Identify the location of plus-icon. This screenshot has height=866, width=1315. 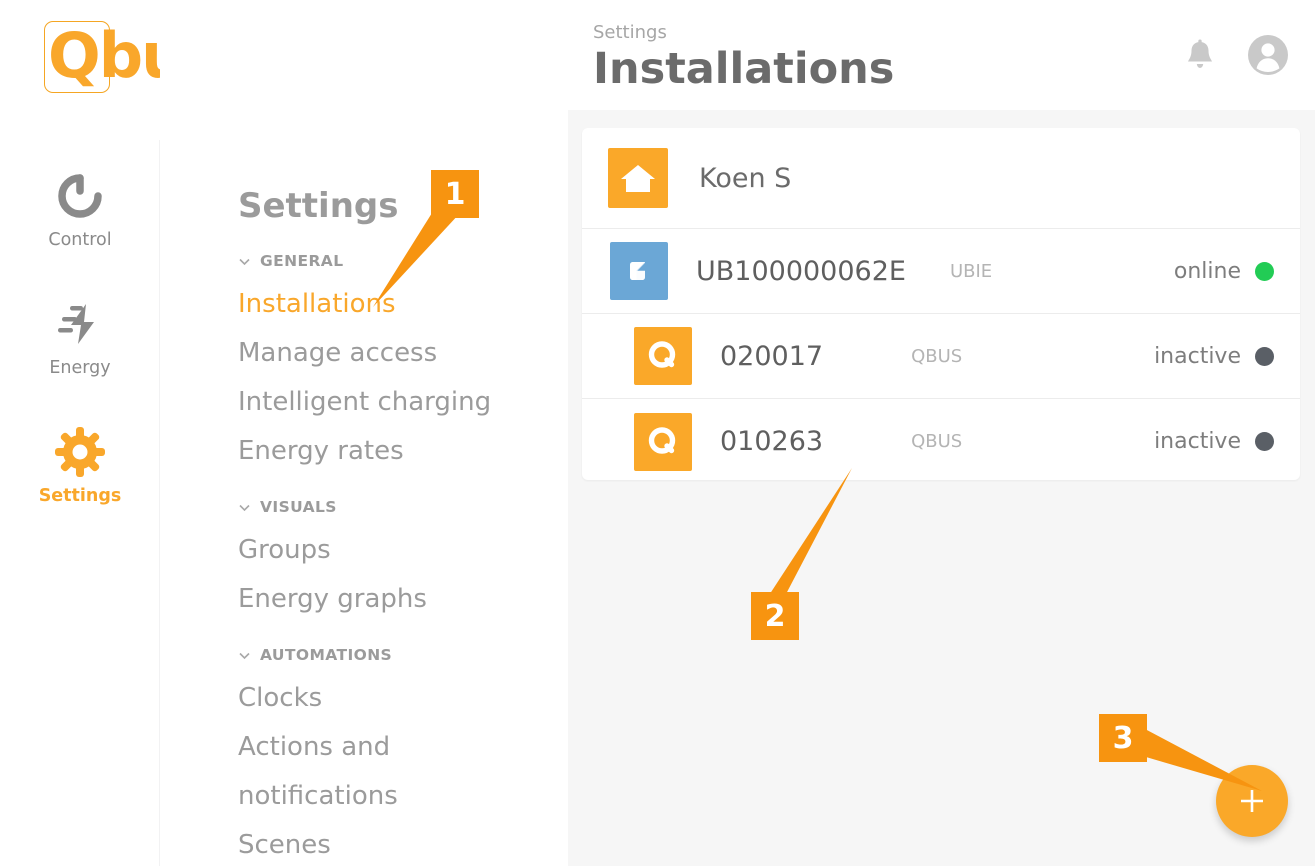
(1252, 801).